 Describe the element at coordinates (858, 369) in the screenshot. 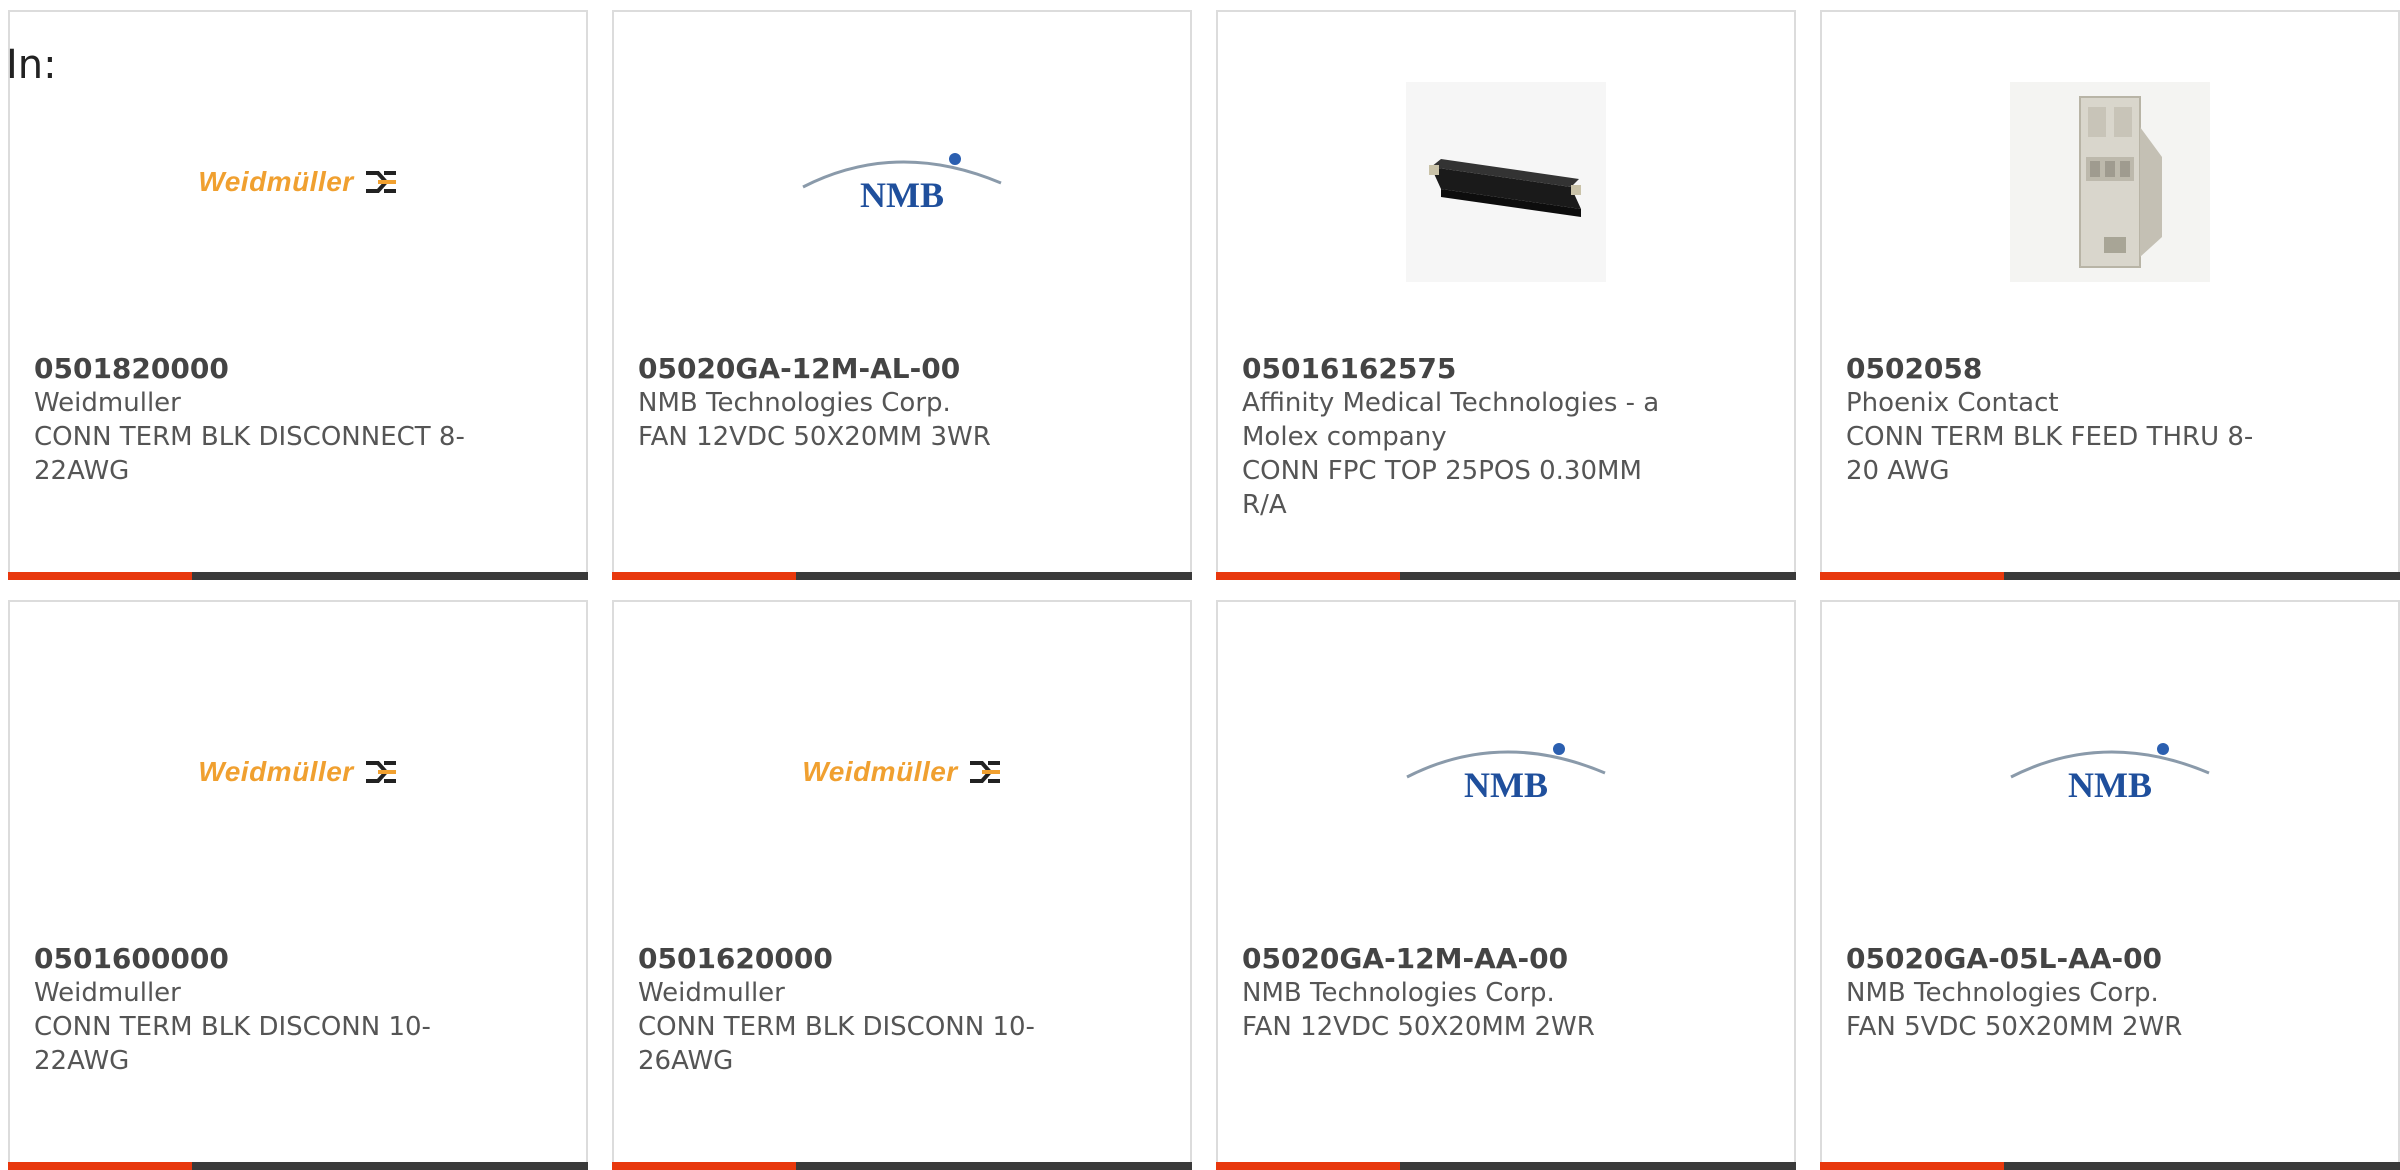

I see `part-number: 05020GA-12M-AL-00` at that location.